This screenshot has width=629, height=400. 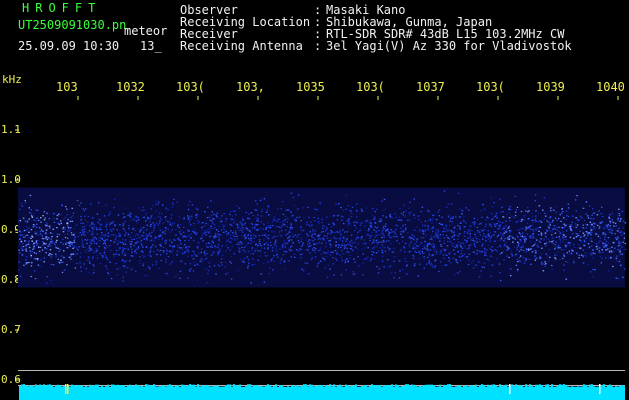 I want to click on signal-level-bar, so click(x=322, y=392).